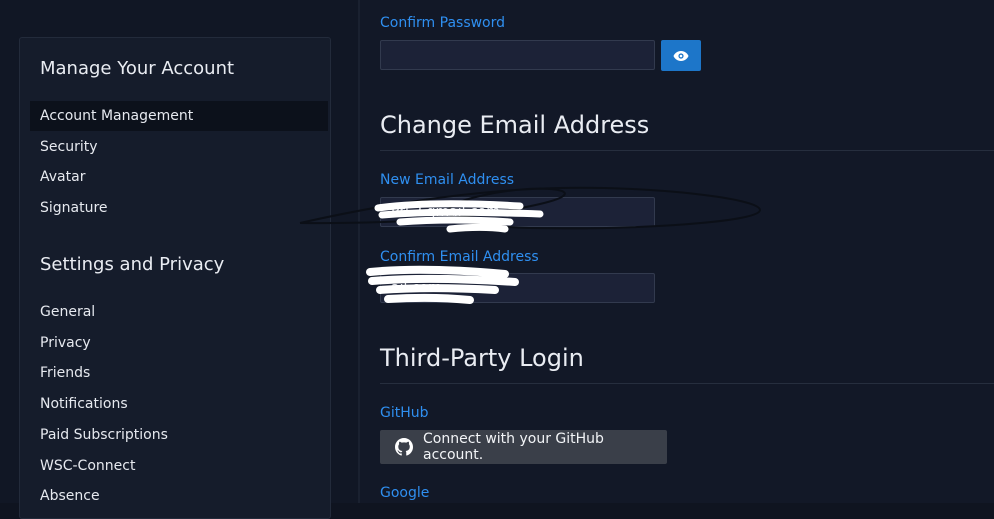  I want to click on sidebar-item-label: Signature, so click(74, 208).